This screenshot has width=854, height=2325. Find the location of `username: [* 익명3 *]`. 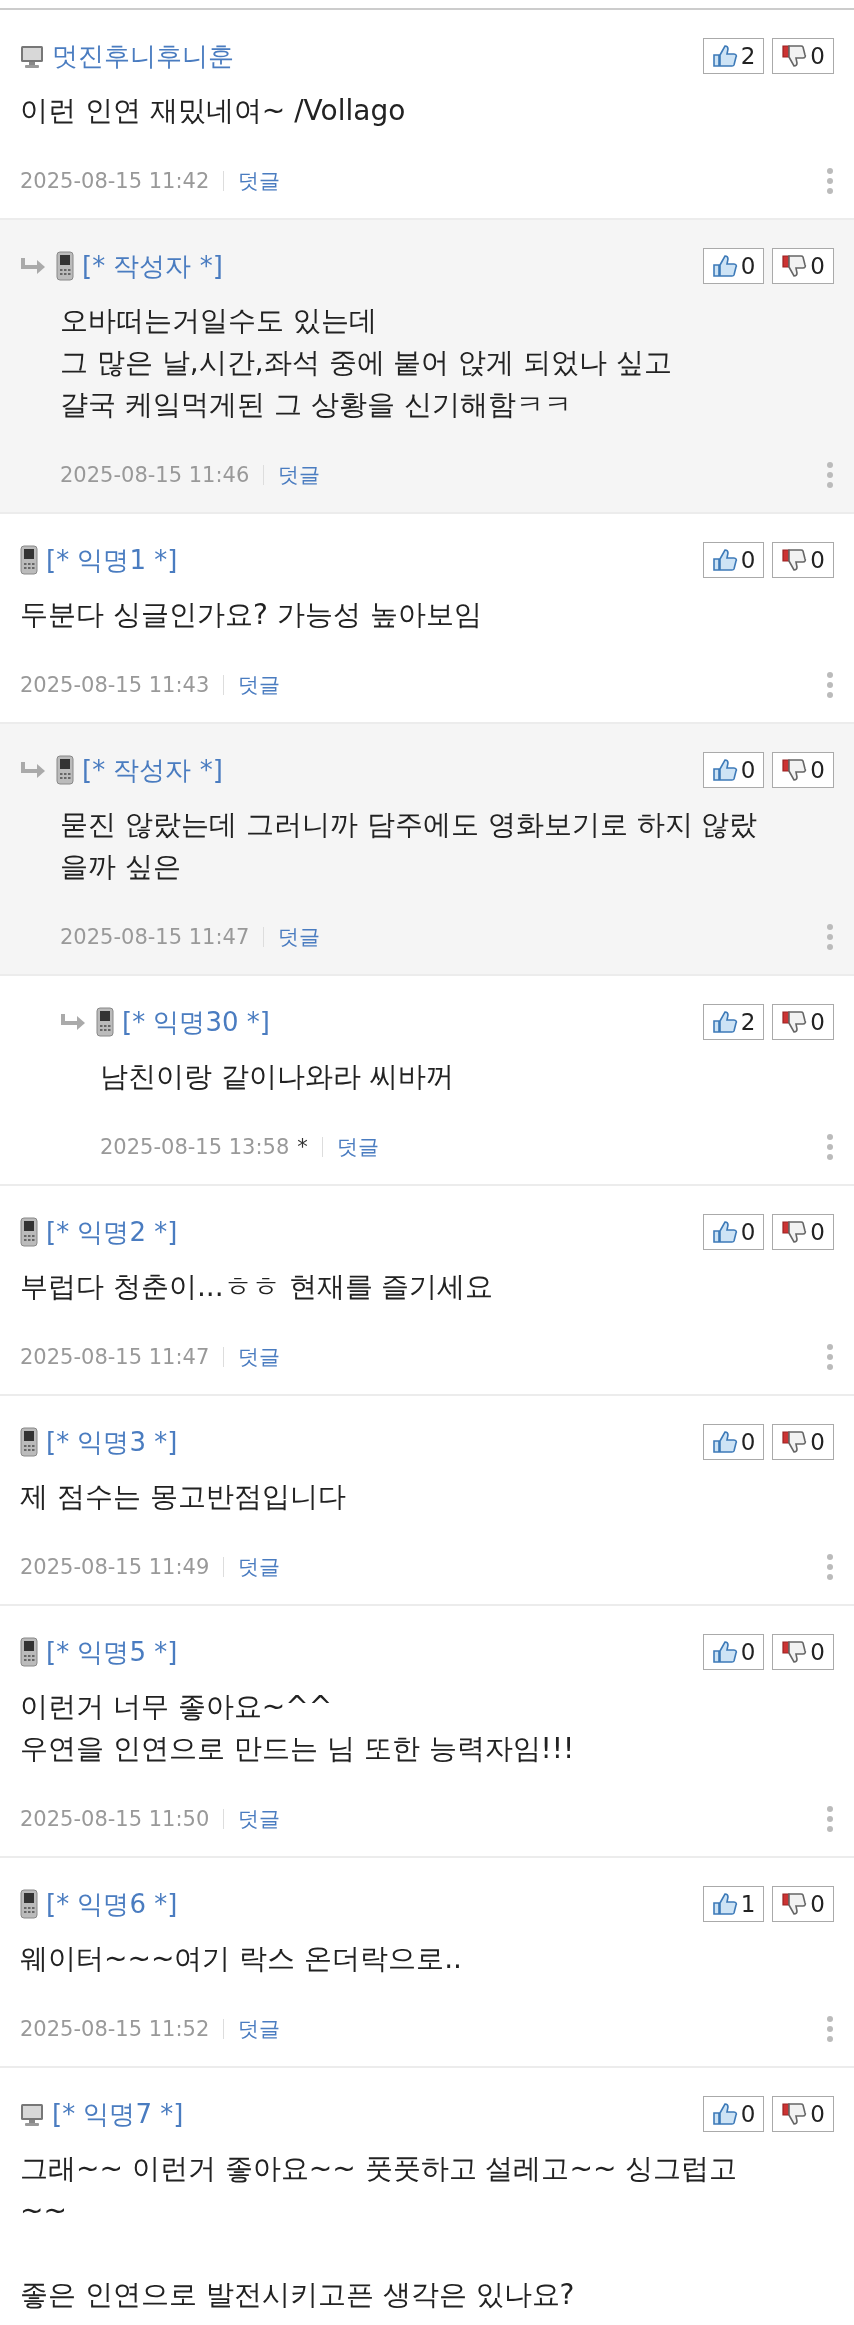

username: [* 익명3 *] is located at coordinates (112, 1442).